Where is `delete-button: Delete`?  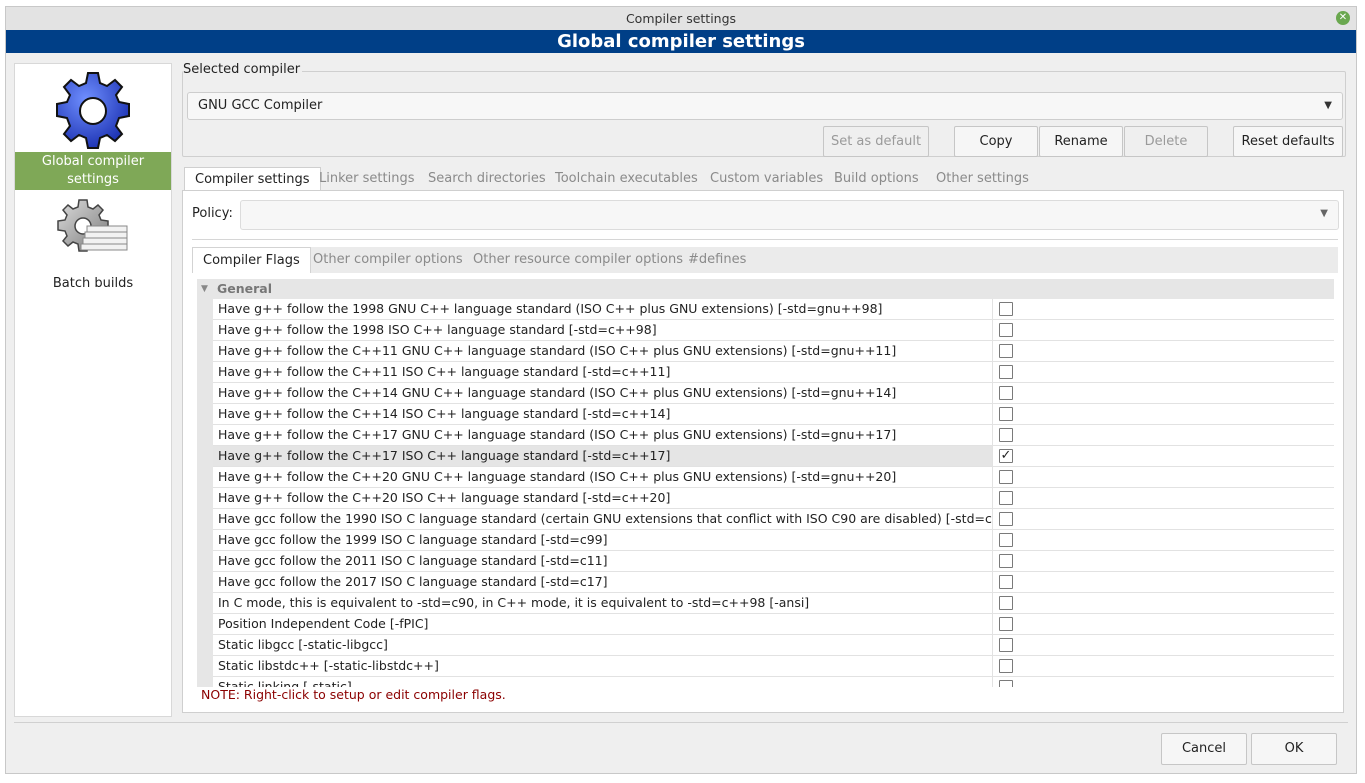 delete-button: Delete is located at coordinates (1166, 141).